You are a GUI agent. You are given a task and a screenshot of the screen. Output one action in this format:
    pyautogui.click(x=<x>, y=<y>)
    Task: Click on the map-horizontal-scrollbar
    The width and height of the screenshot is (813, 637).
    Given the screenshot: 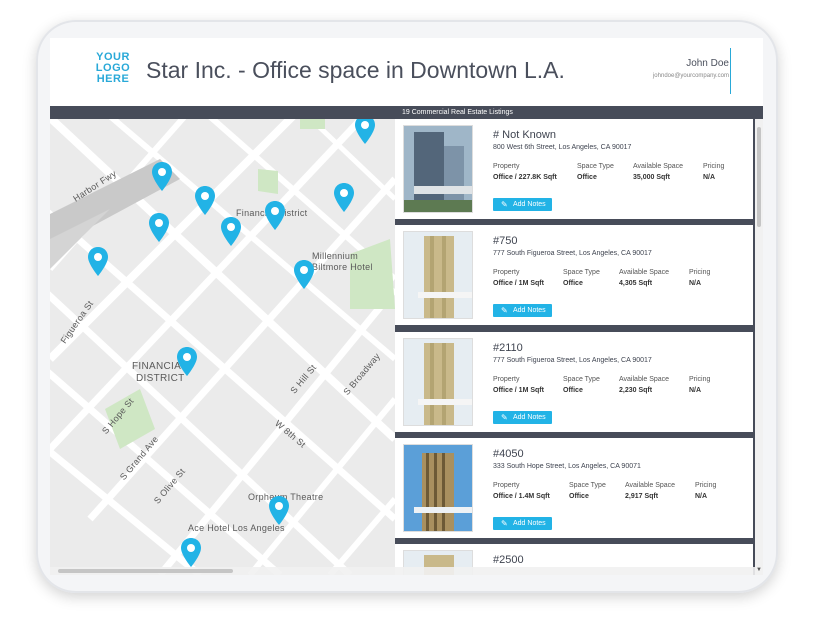 What is the action you would take?
    pyautogui.click(x=402, y=571)
    